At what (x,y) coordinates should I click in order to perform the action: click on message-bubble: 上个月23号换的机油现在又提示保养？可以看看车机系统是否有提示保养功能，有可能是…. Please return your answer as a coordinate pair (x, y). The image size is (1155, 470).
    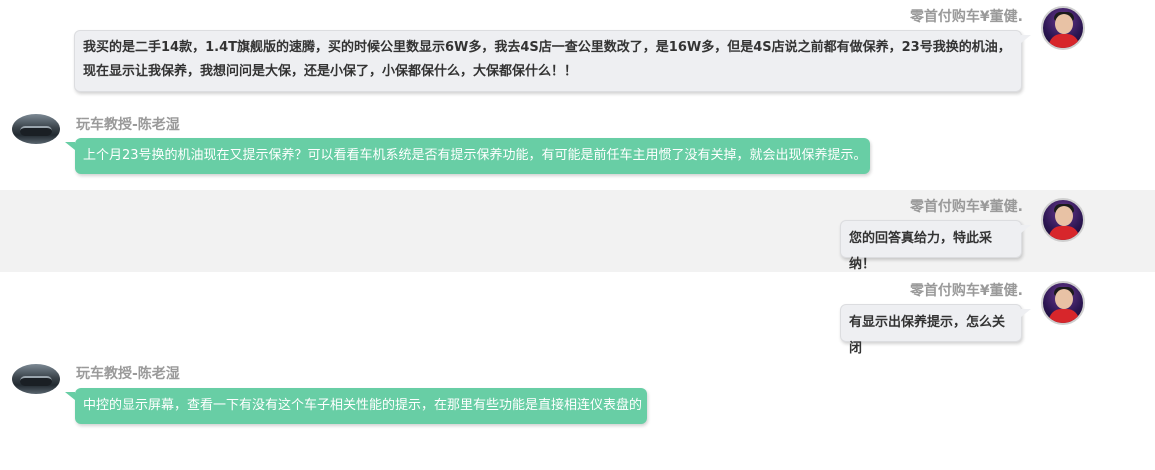
    Looking at the image, I should click on (467, 156).